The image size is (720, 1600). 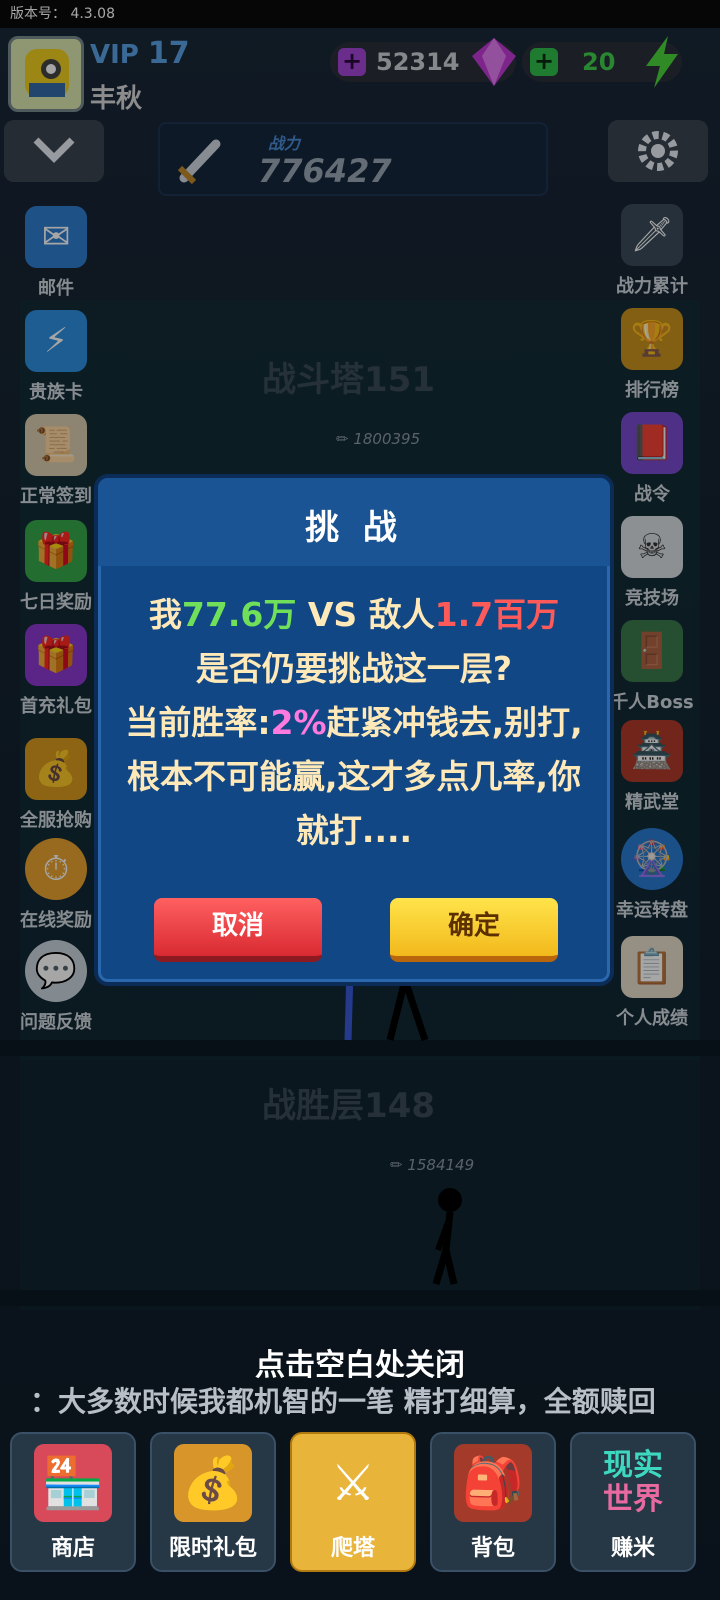 I want to click on nav-backpack: 🎒 背包, so click(x=493, y=1502).